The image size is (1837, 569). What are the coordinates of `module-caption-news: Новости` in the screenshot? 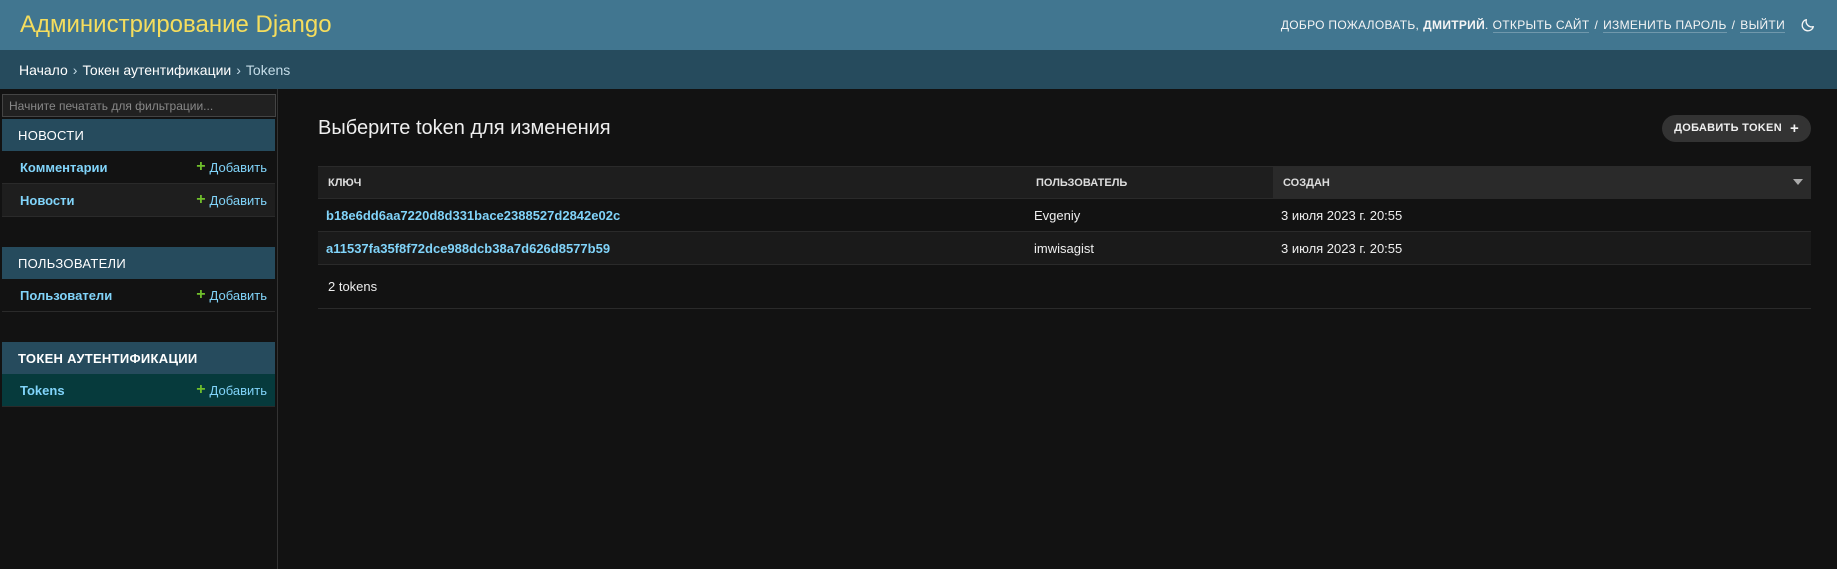 It's located at (138, 135).